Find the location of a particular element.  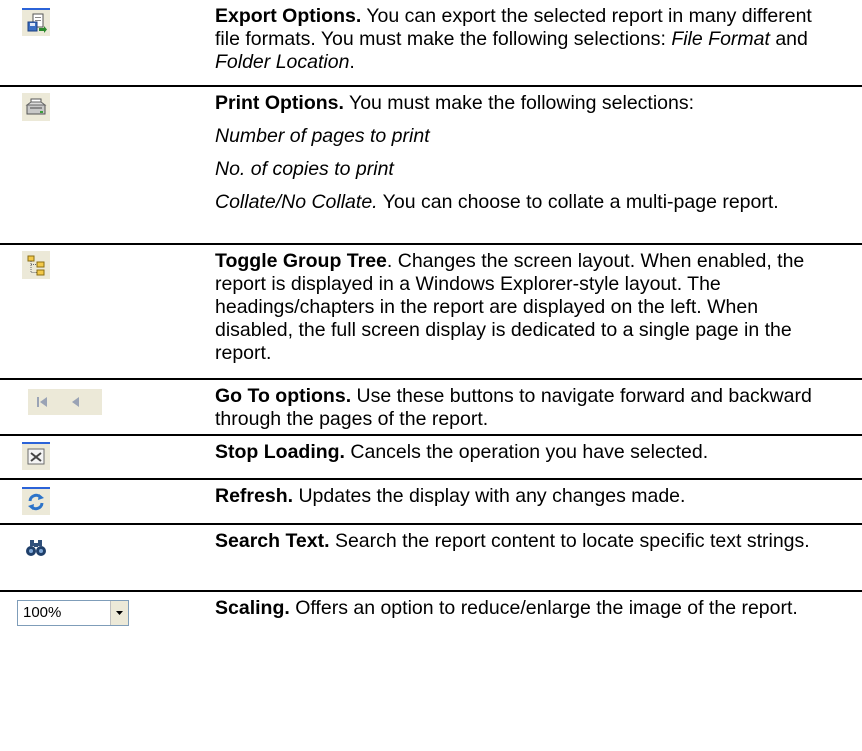

icon-cell: 100% is located at coordinates (107, 621).